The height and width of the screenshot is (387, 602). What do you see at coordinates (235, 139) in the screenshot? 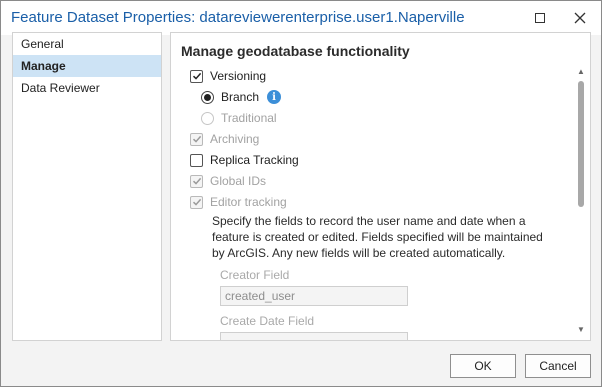
I see `archiving-label: Archiving` at bounding box center [235, 139].